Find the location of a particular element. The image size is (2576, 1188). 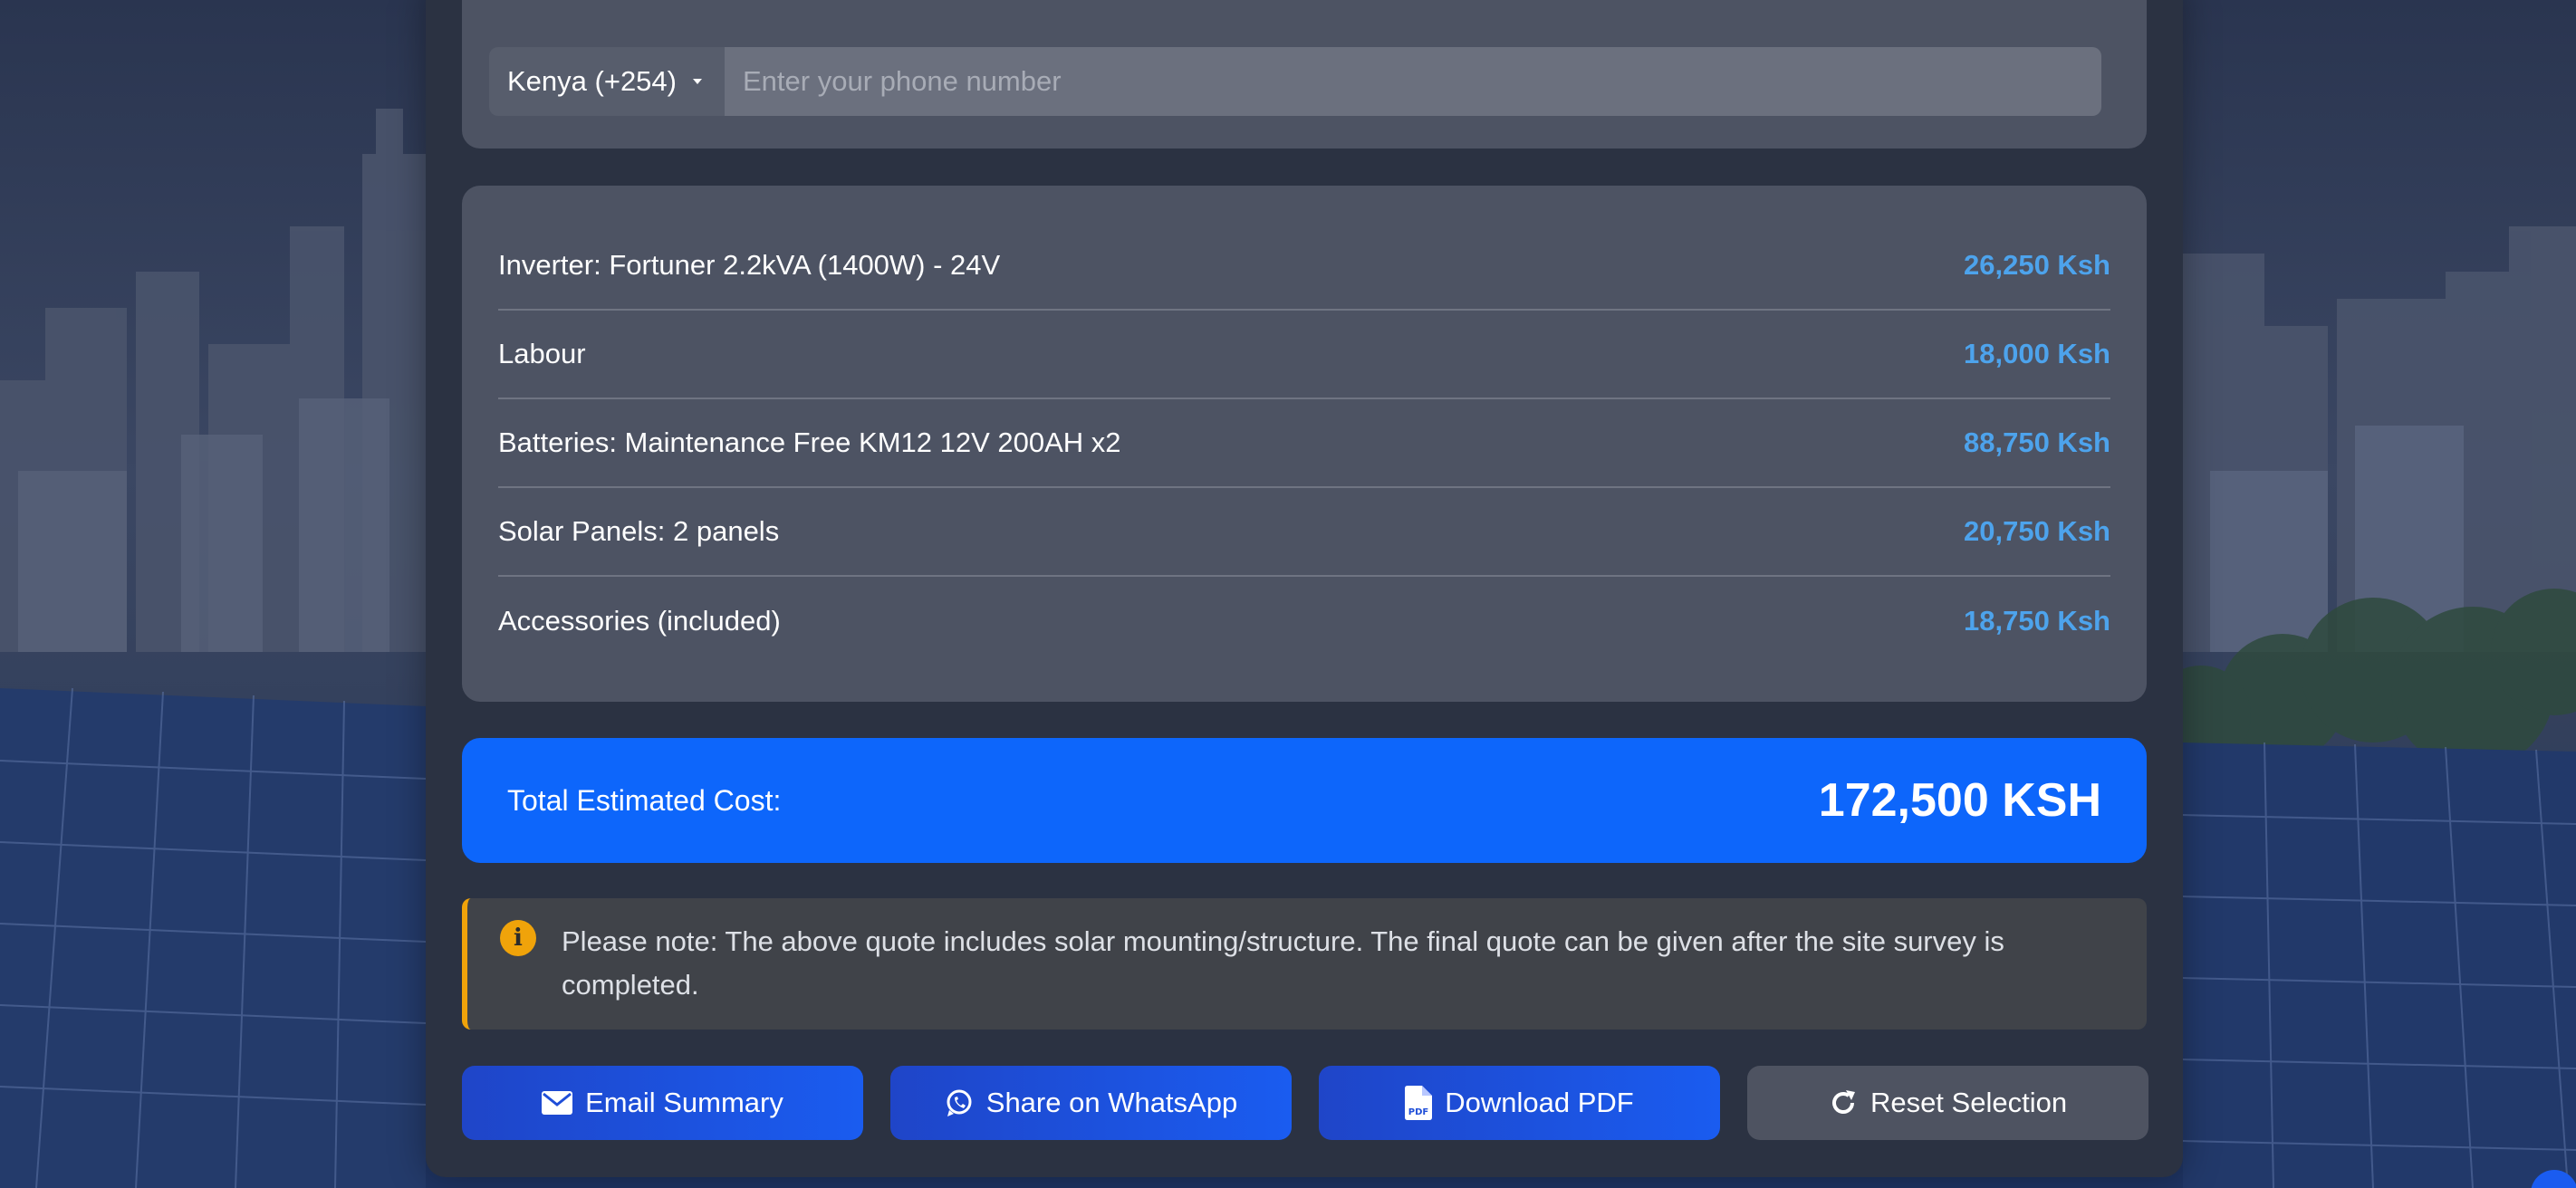

info-circle-icon: i is located at coordinates (518, 938).